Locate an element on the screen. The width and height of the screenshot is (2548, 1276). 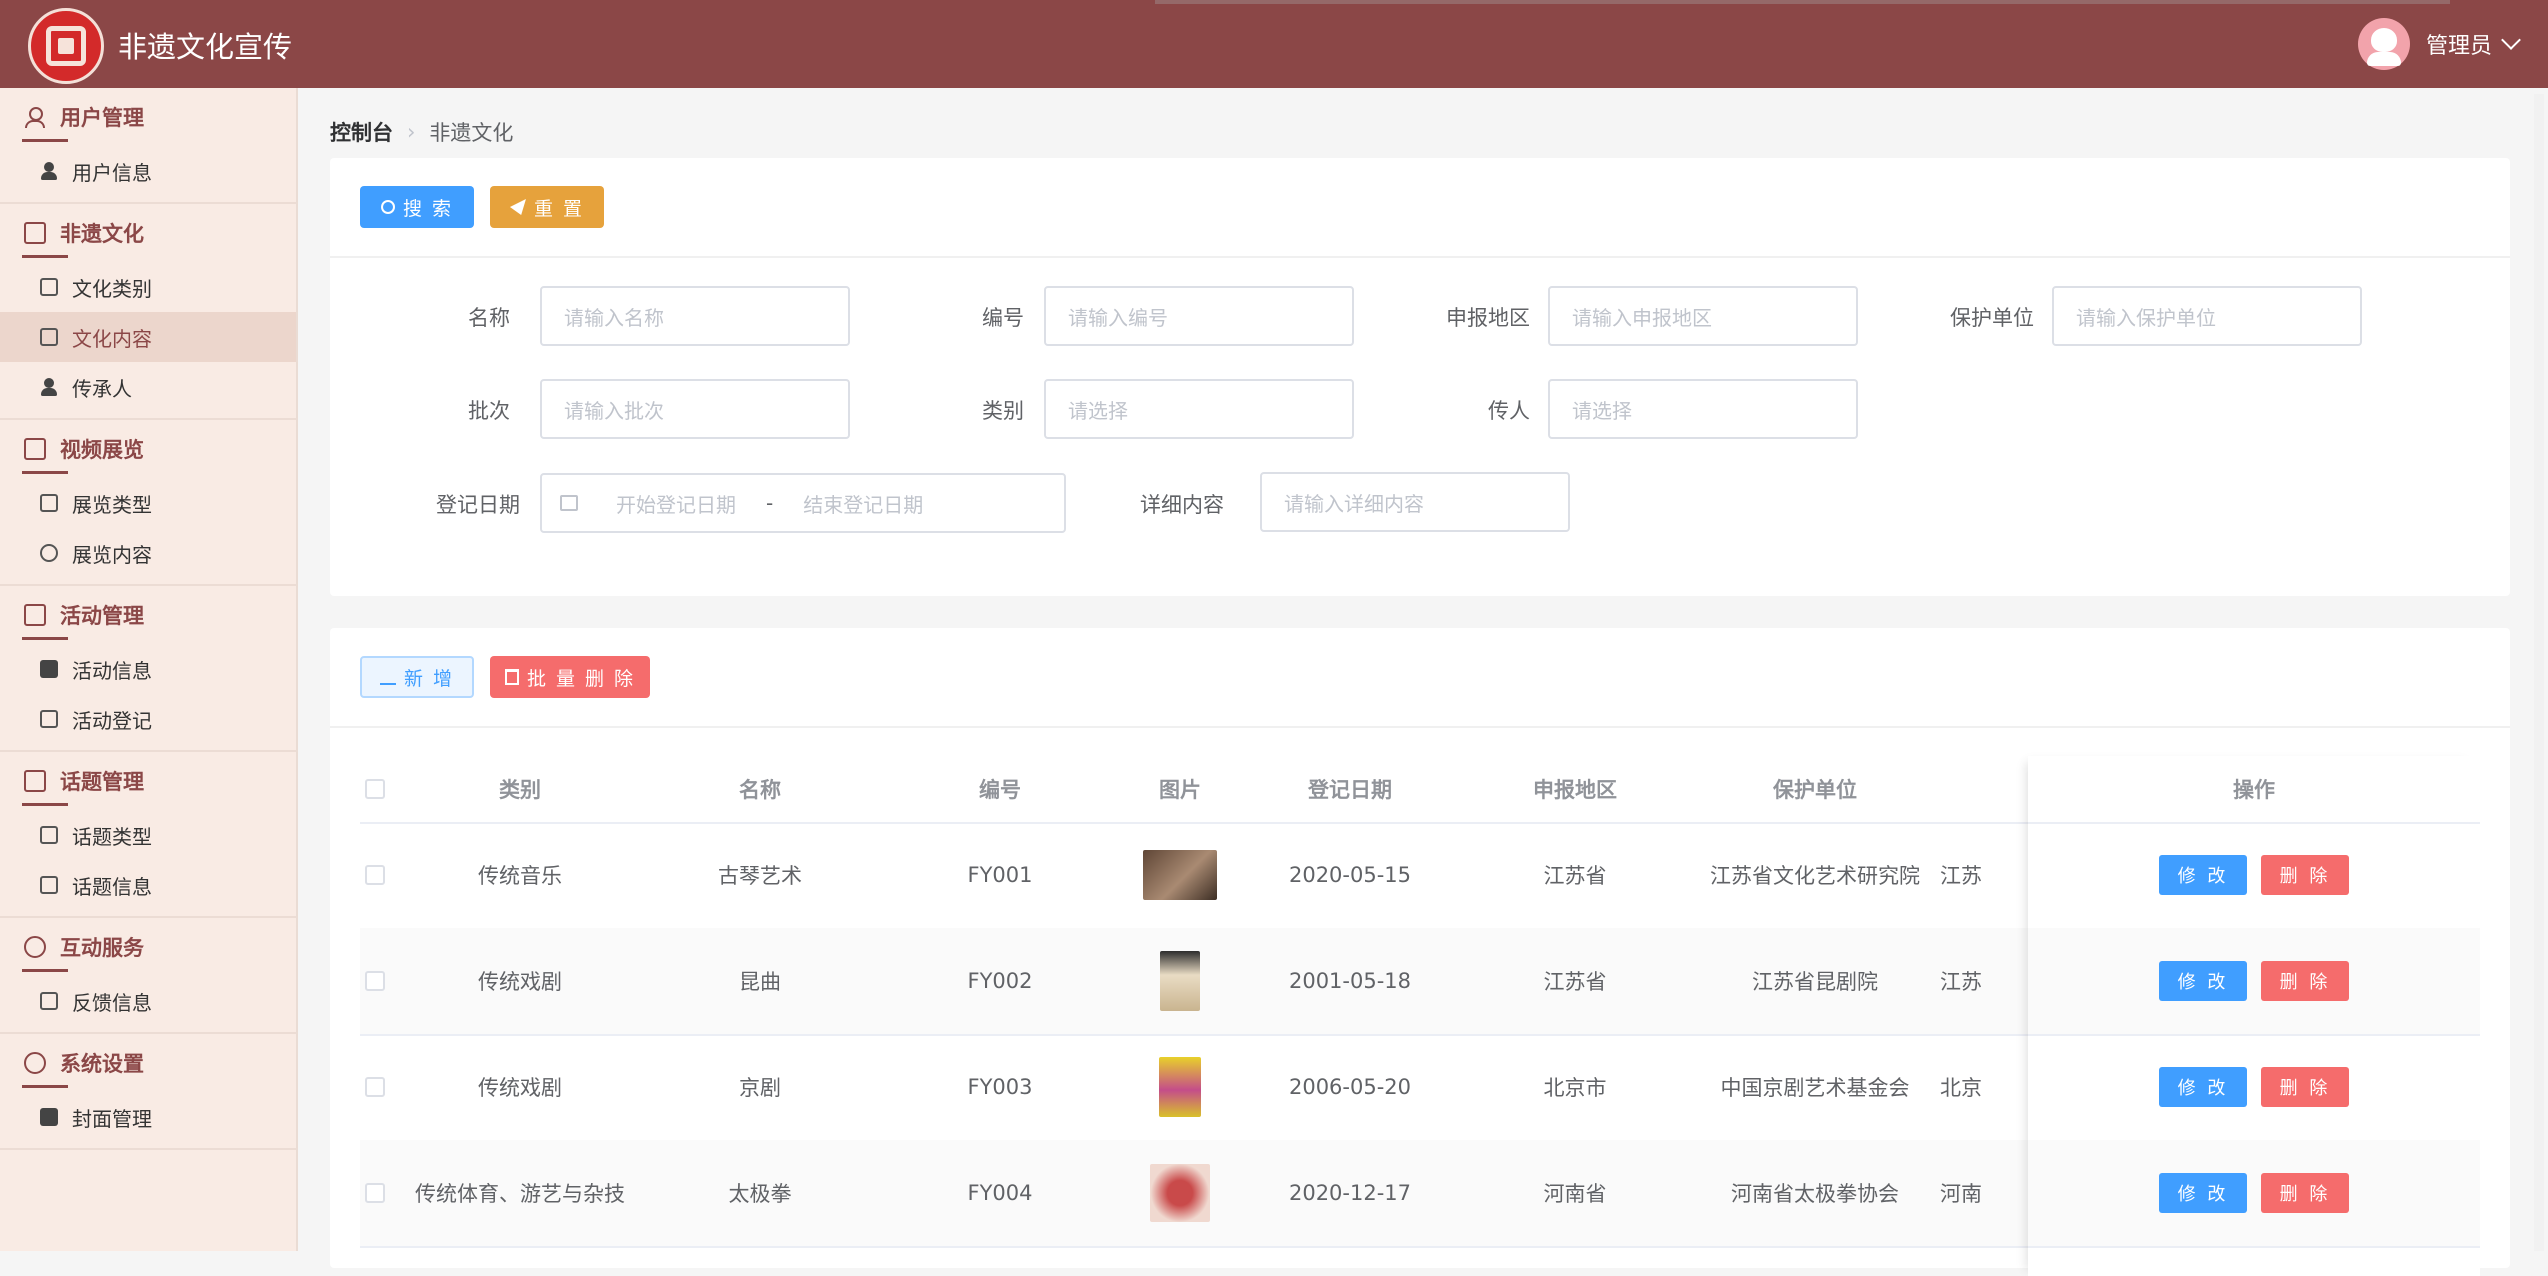
sidebar-group-title: 活动管理 is located at coordinates (148, 615).